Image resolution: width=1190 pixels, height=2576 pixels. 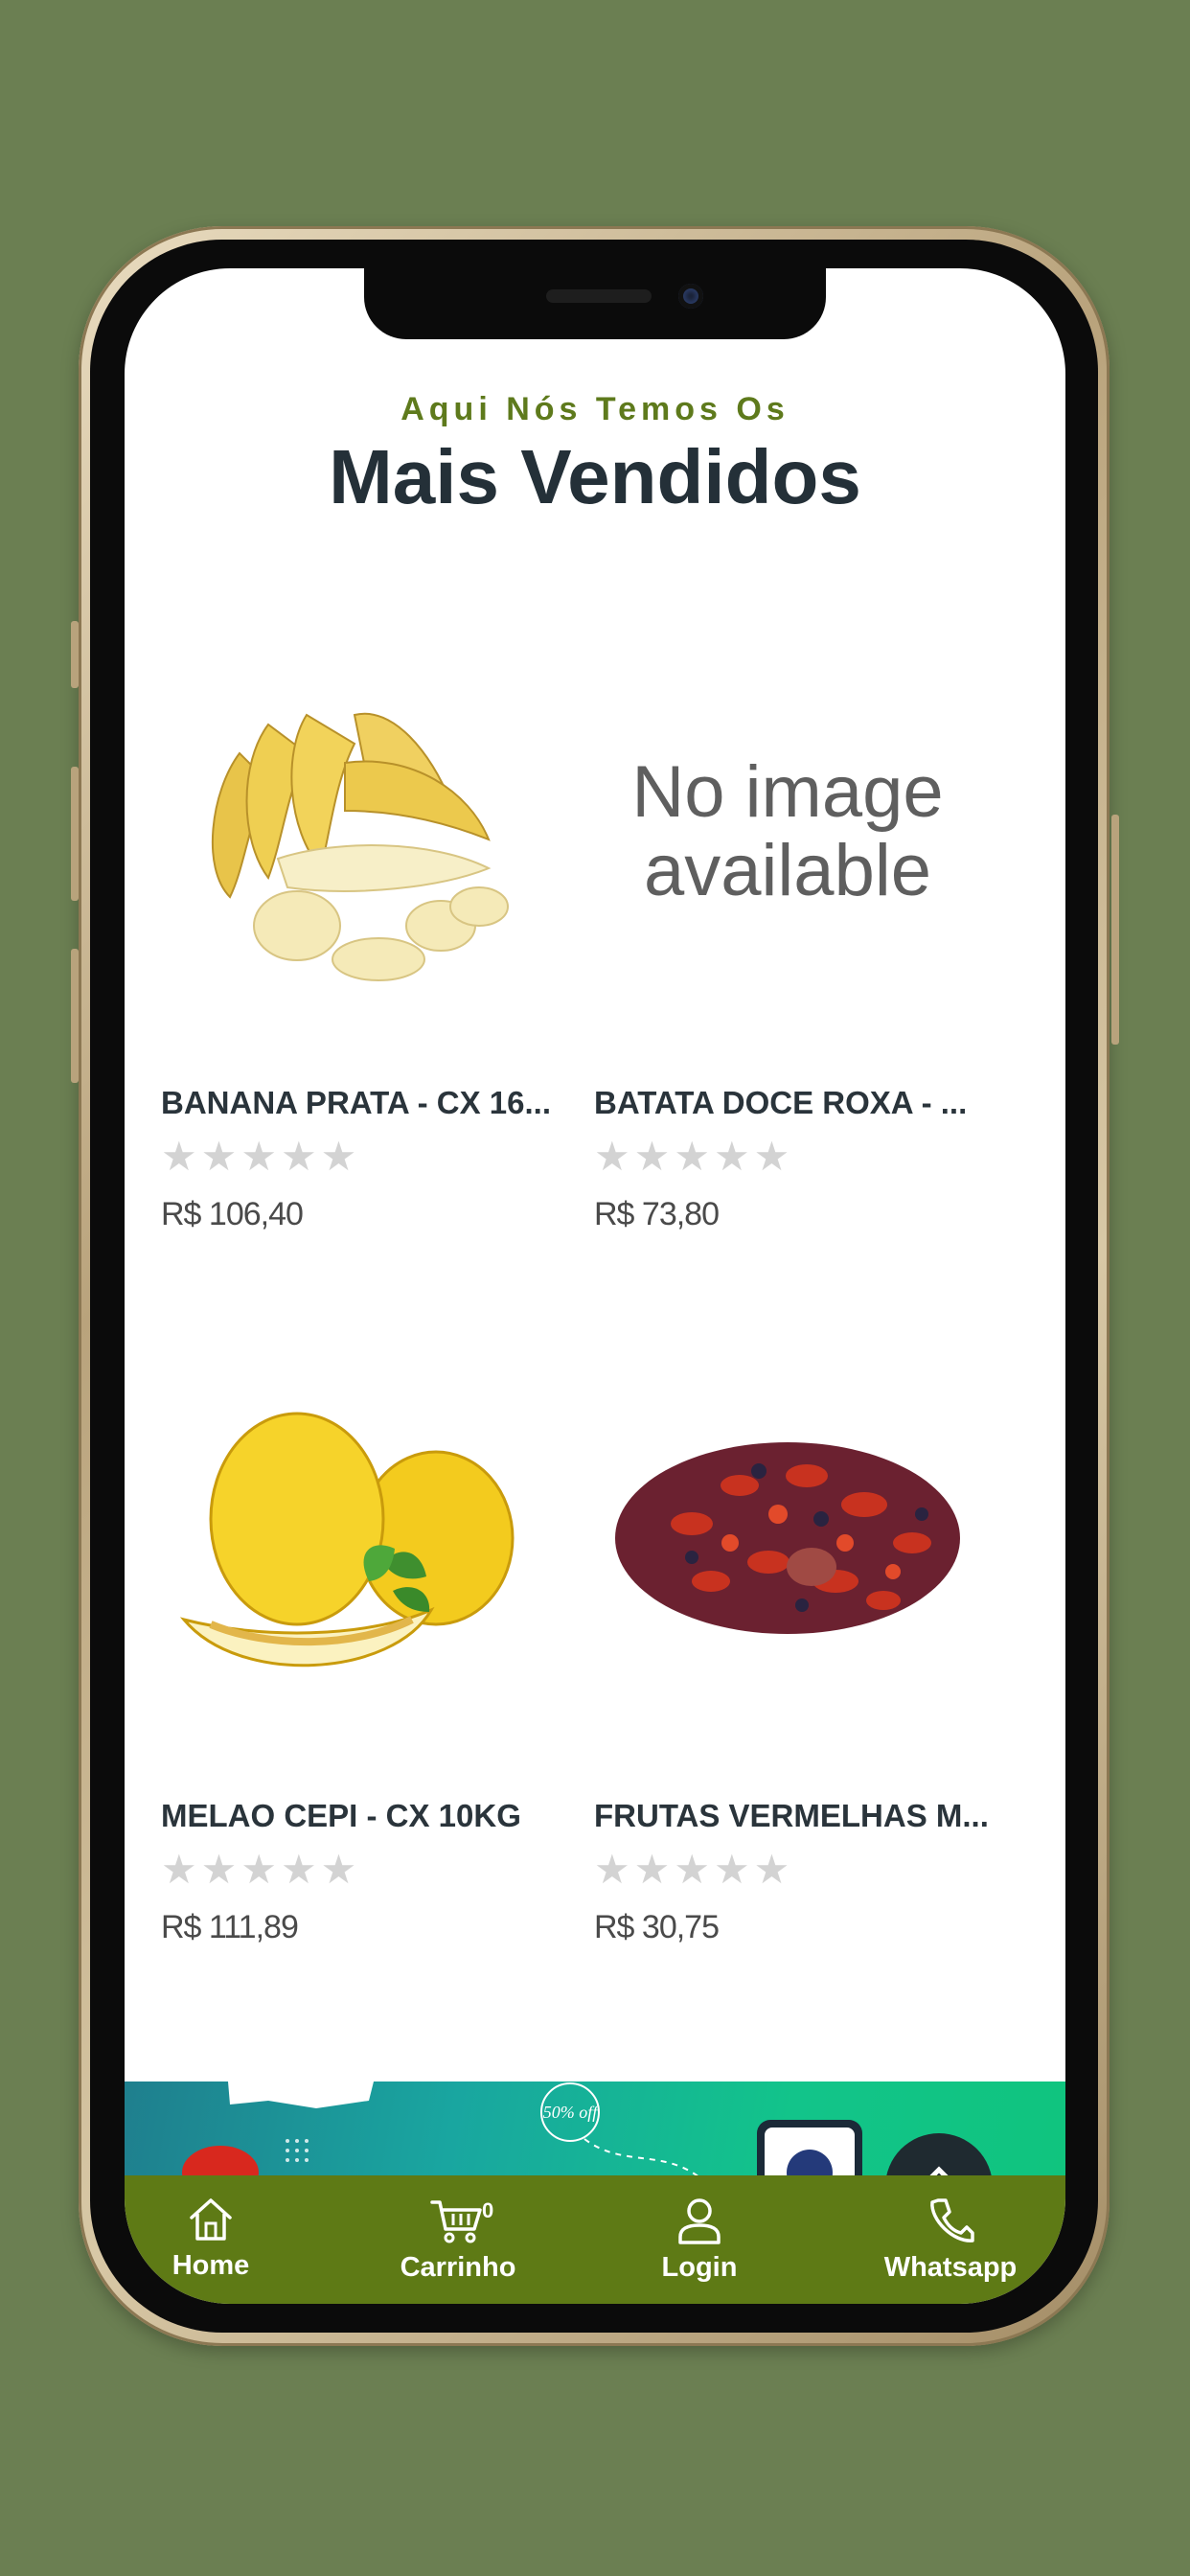 I want to click on tab-cart: 0 Carrinho, so click(x=458, y=2239).